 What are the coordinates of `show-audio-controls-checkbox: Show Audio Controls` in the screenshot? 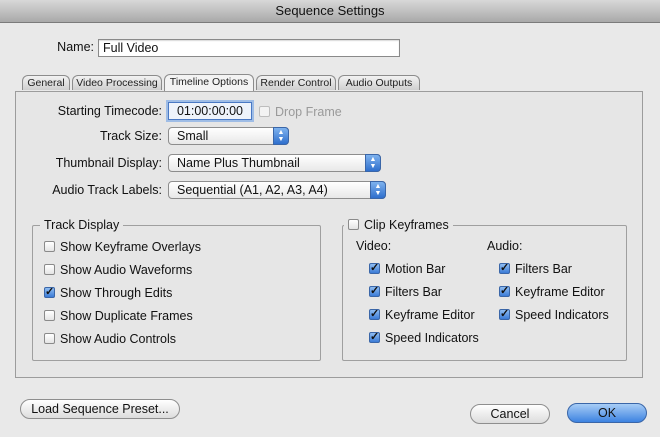 It's located at (110, 339).